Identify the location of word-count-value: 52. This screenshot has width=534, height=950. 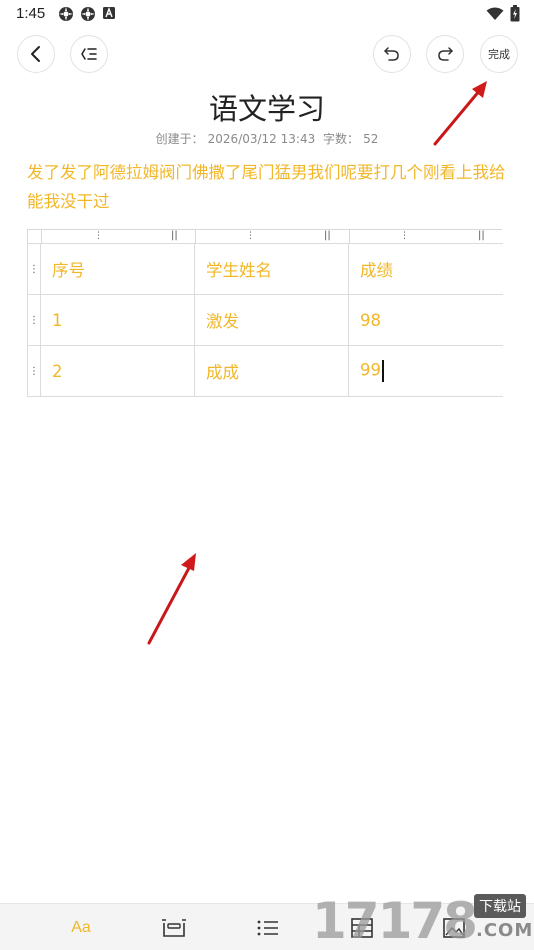
(371, 139).